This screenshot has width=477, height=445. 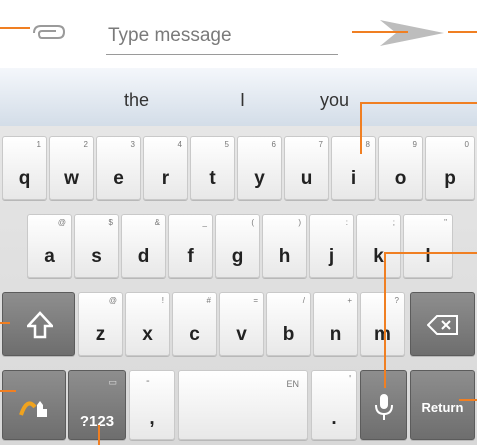 I want to click on backspace-icon, so click(x=442, y=327).